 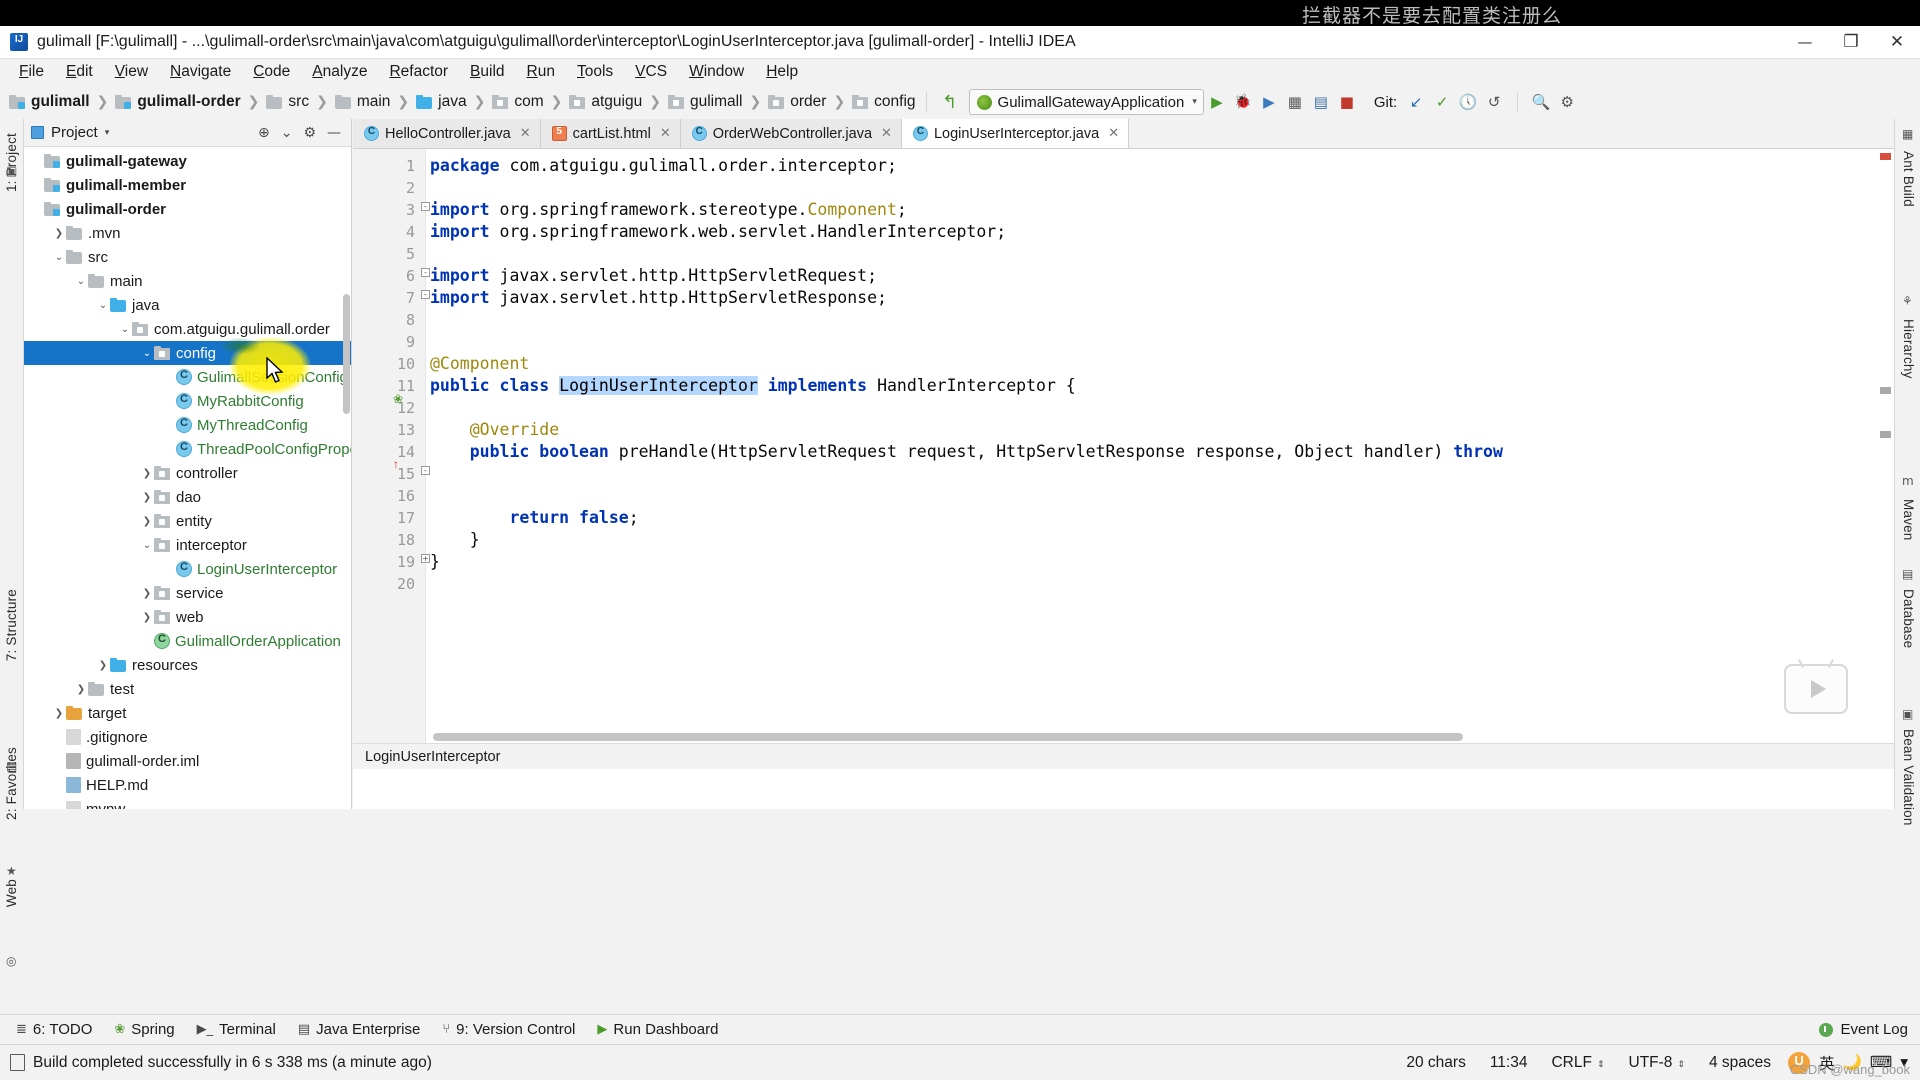 What do you see at coordinates (11, 766) in the screenshot?
I see `tool-strip-icon: ▤` at bounding box center [11, 766].